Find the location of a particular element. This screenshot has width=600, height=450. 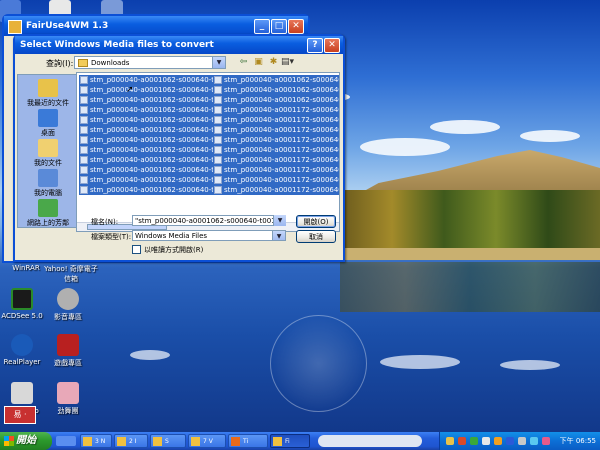

file-name: stm_p000040-a0001062-s000640-t004-c8 is located at coordinates (154, 110).